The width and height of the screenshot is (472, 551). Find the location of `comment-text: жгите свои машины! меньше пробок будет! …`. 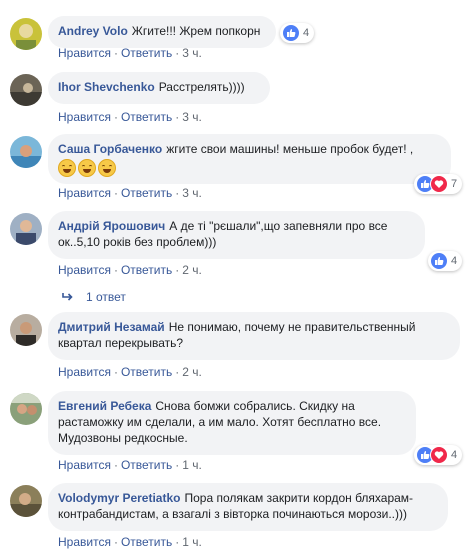

comment-text: жгите свои машины! меньше пробок будет! … is located at coordinates (290, 149).